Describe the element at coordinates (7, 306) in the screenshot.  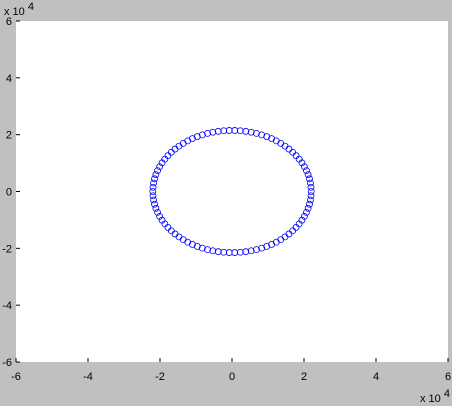
I see `y-tick-label: -4` at that location.